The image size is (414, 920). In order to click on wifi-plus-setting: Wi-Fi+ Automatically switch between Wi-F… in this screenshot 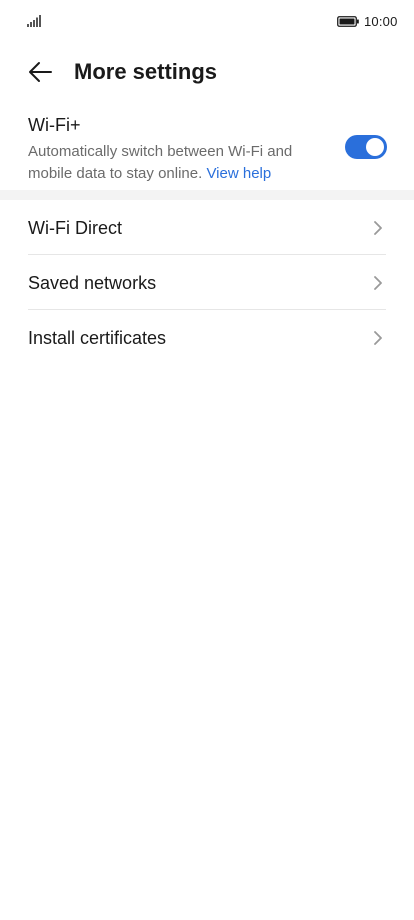, I will do `click(207, 151)`.